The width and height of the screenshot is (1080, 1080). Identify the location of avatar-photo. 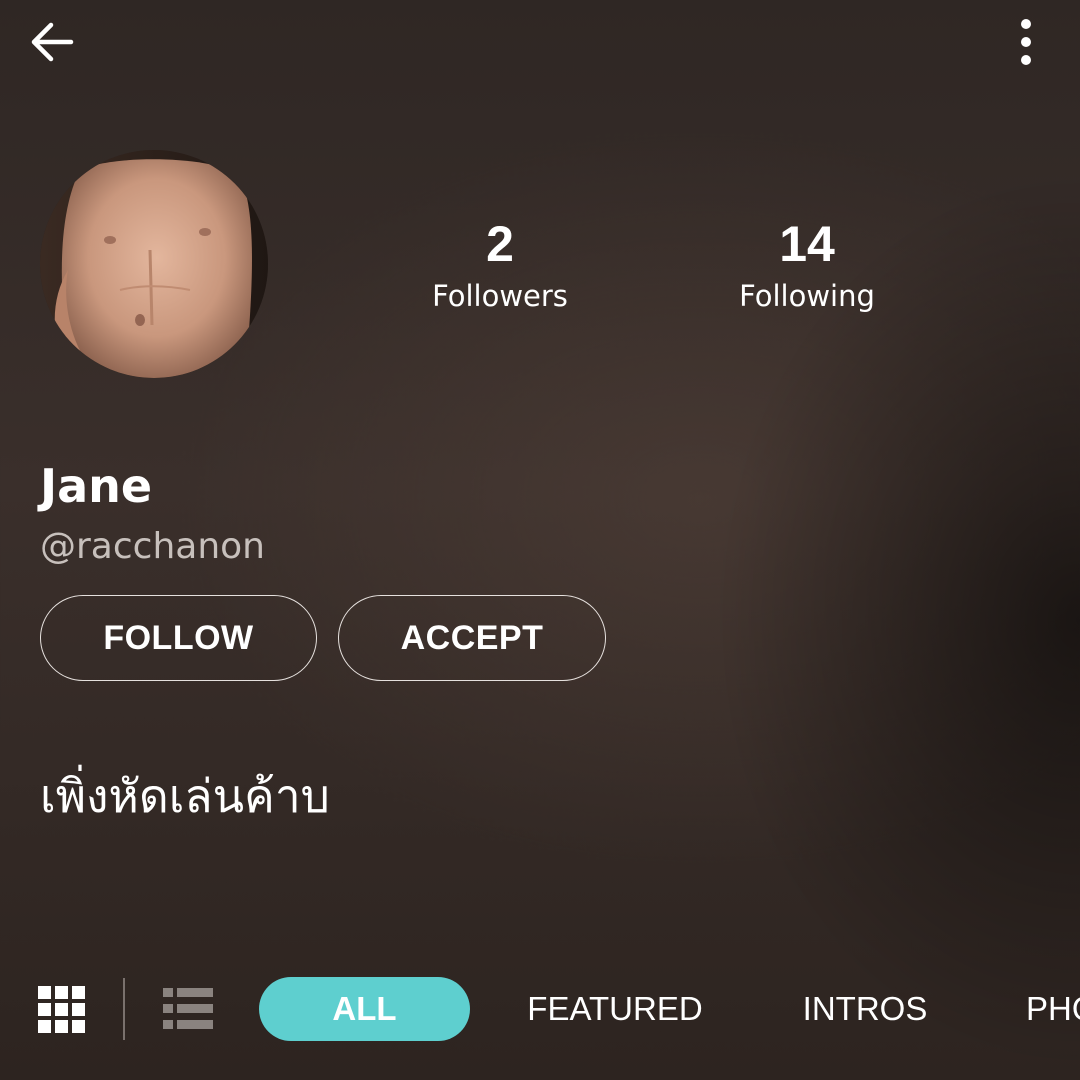
(154, 264).